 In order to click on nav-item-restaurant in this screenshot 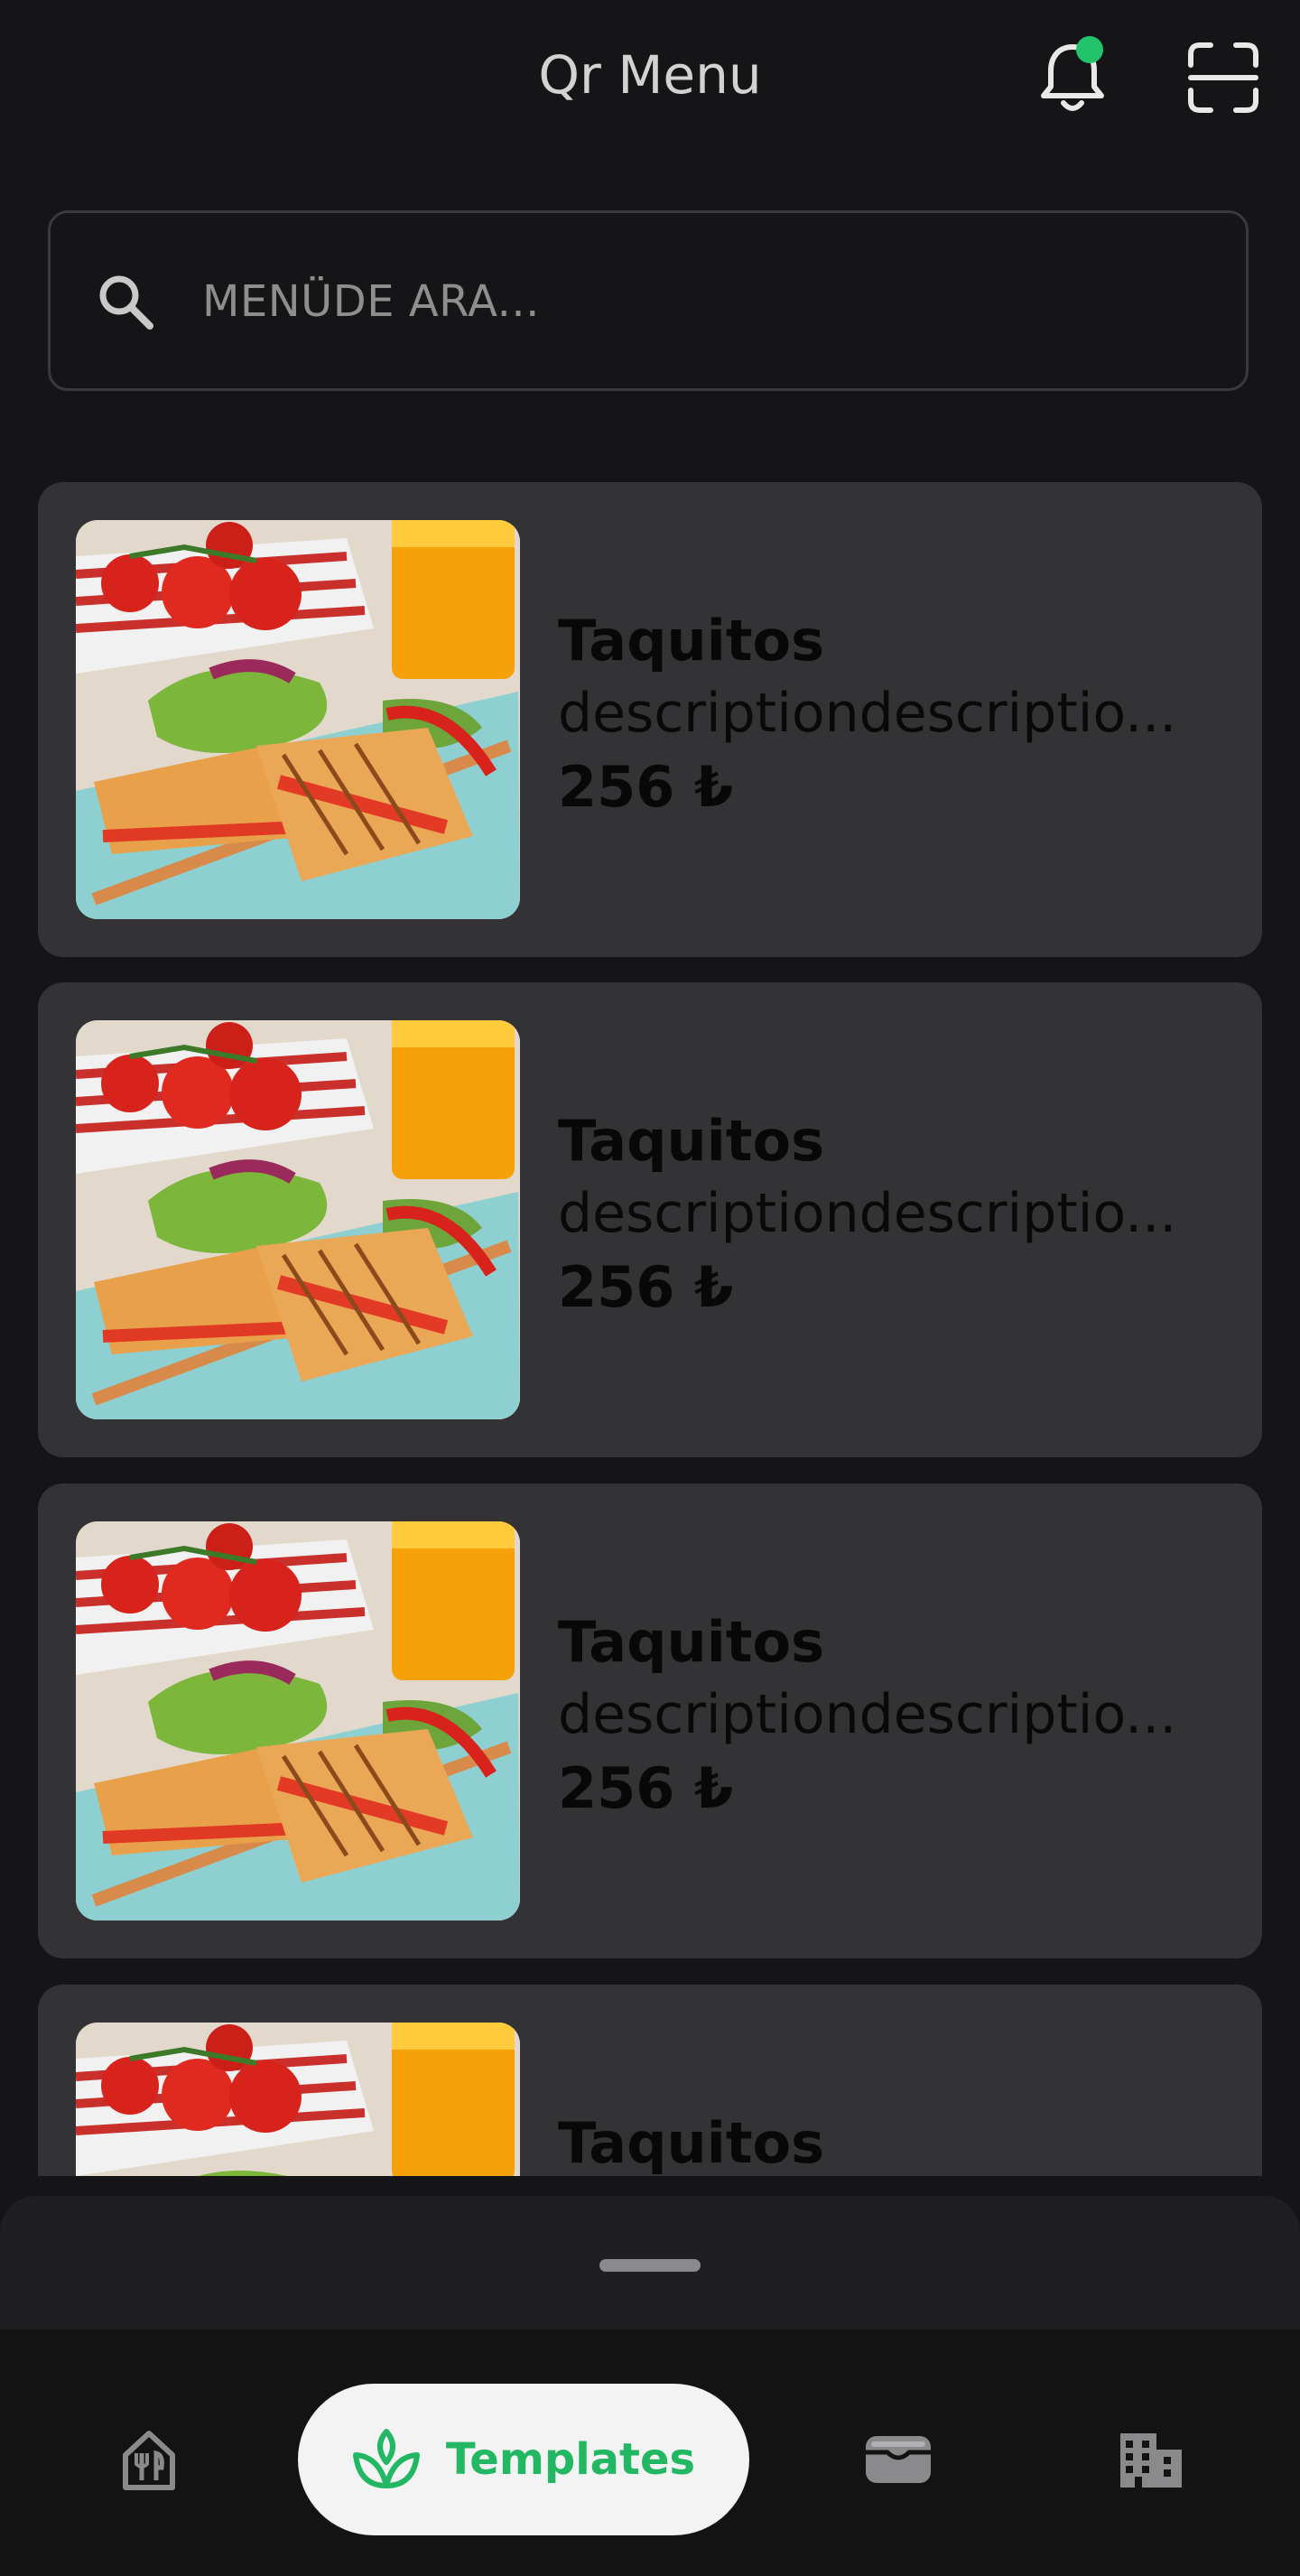, I will do `click(149, 2459)`.